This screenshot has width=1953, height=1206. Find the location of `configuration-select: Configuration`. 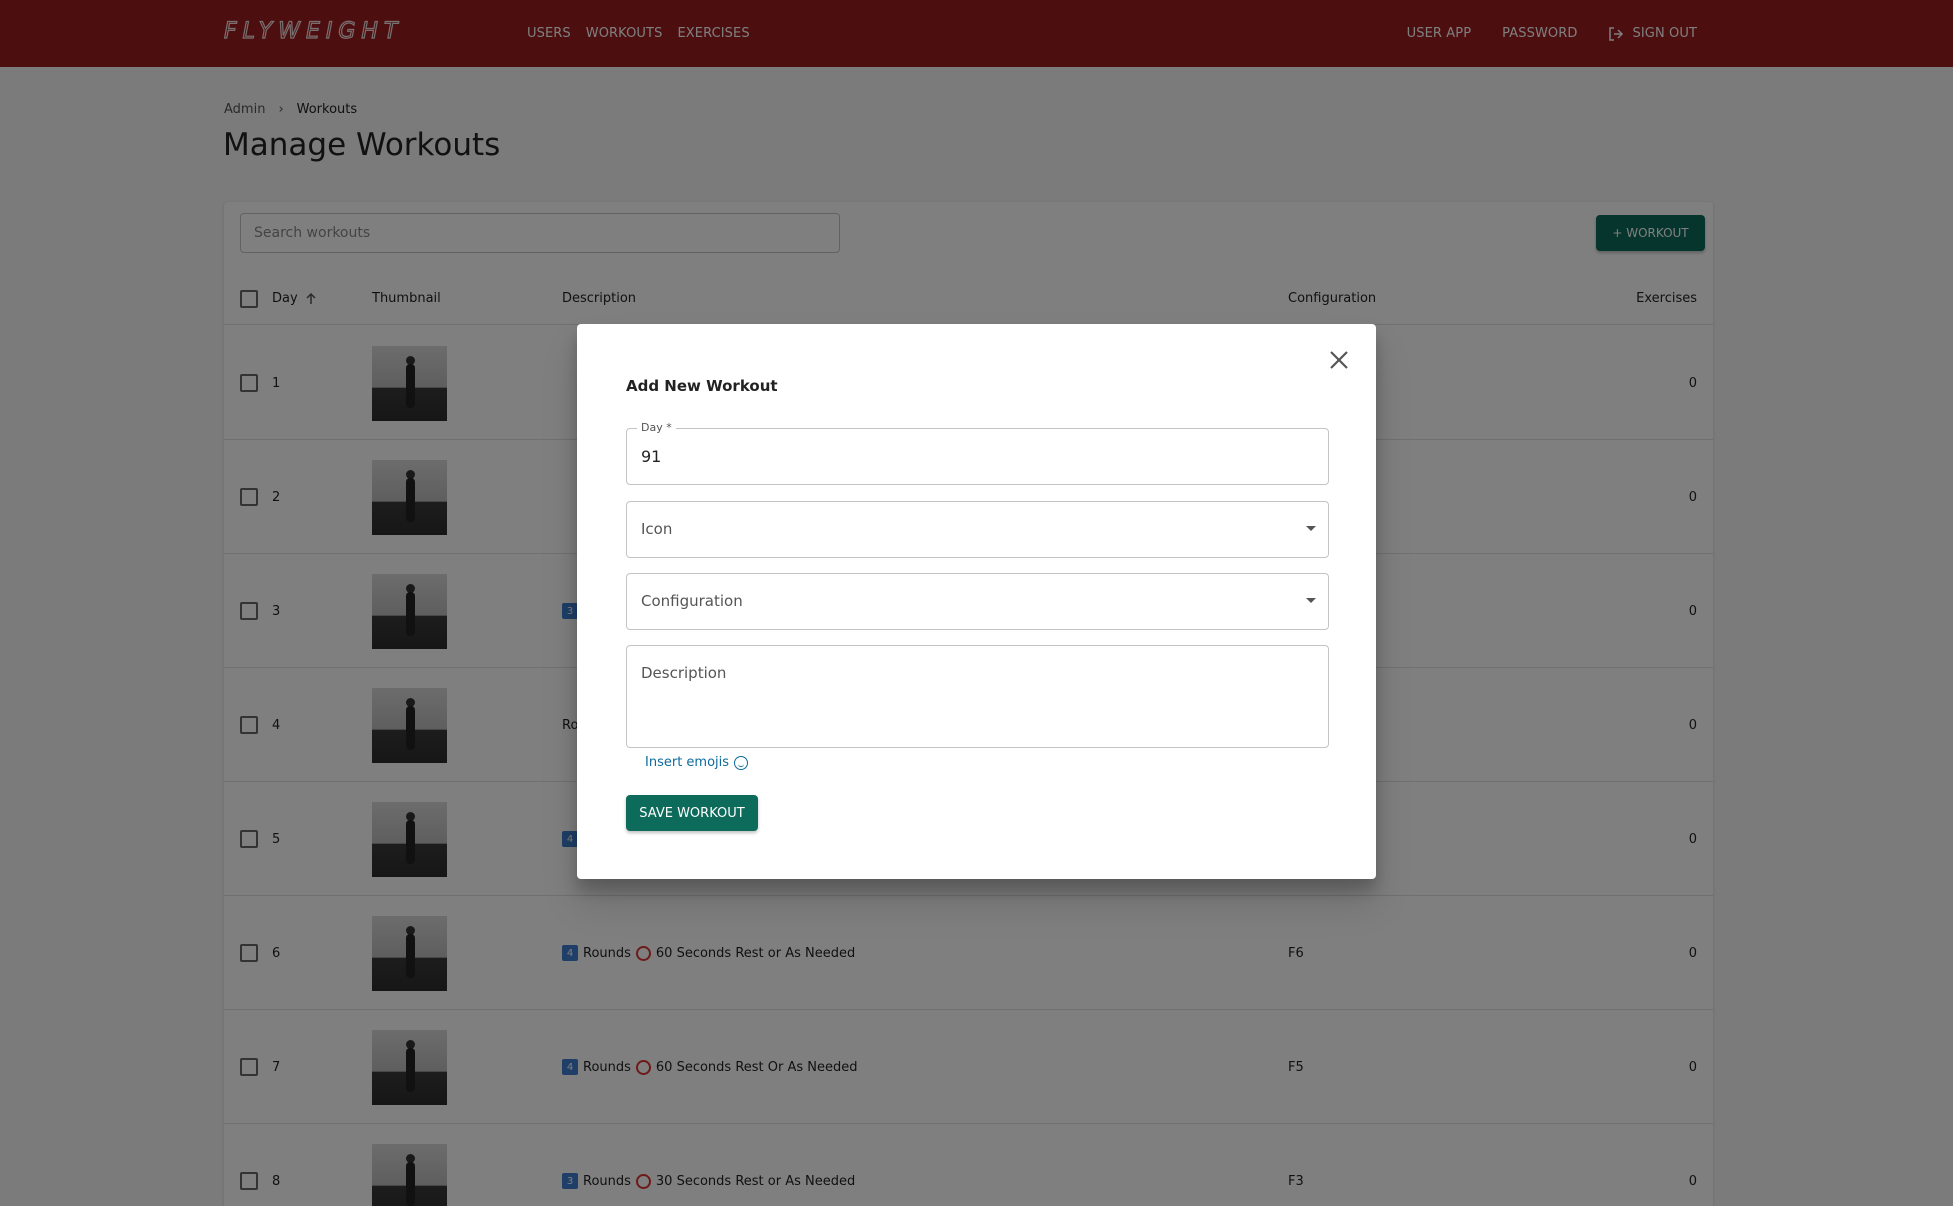

configuration-select: Configuration is located at coordinates (977, 601).